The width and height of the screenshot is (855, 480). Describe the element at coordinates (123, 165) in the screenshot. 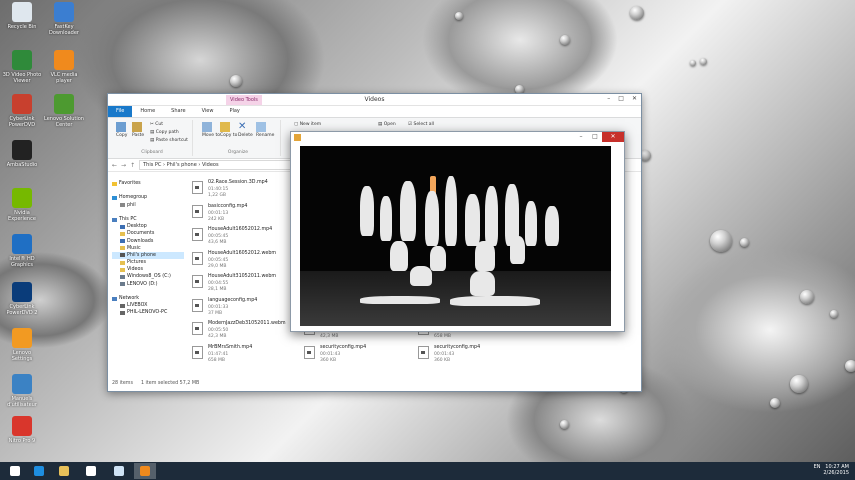

I see `forward-button: →` at that location.